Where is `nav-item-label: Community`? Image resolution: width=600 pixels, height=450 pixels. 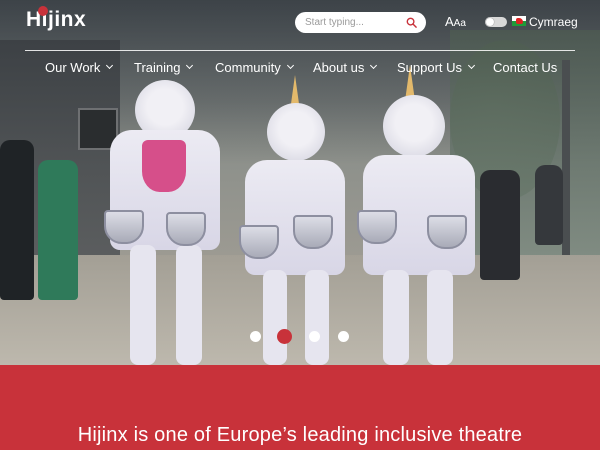
nav-item-label: Community is located at coordinates (248, 67).